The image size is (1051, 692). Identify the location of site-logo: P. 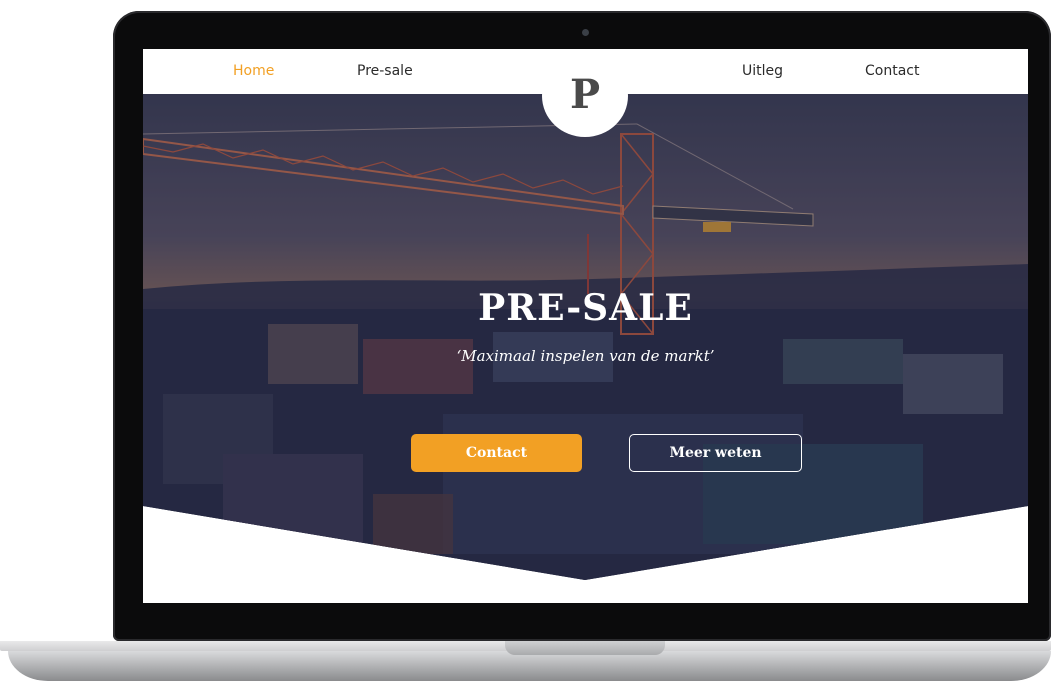
(585, 96).